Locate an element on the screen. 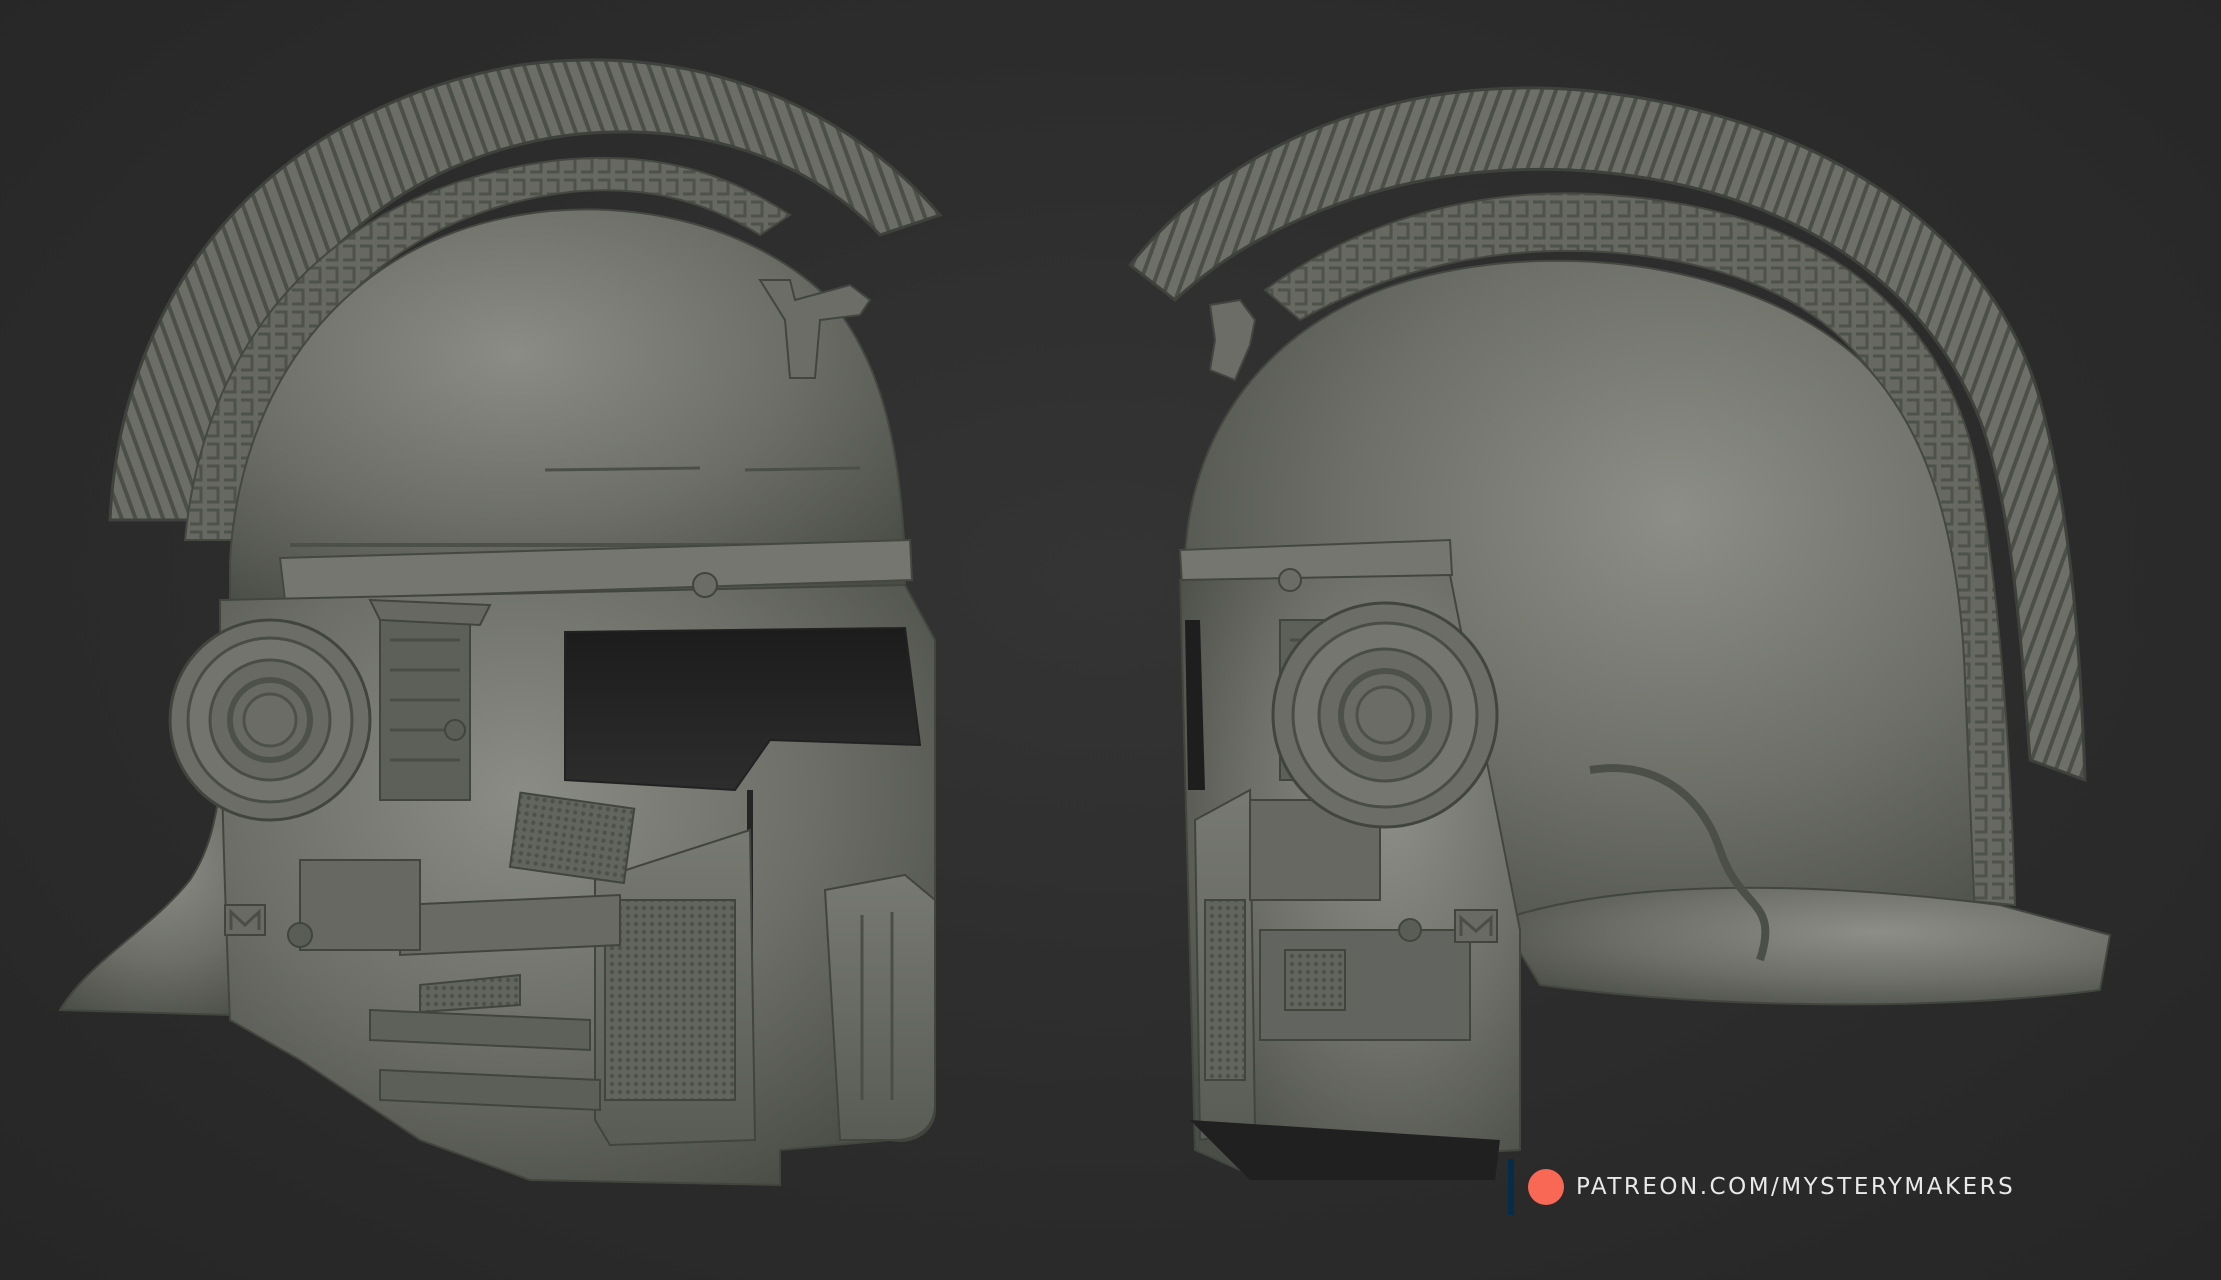 The height and width of the screenshot is (1280, 2221). patreon-logo-icon is located at coordinates (1546, 1187).